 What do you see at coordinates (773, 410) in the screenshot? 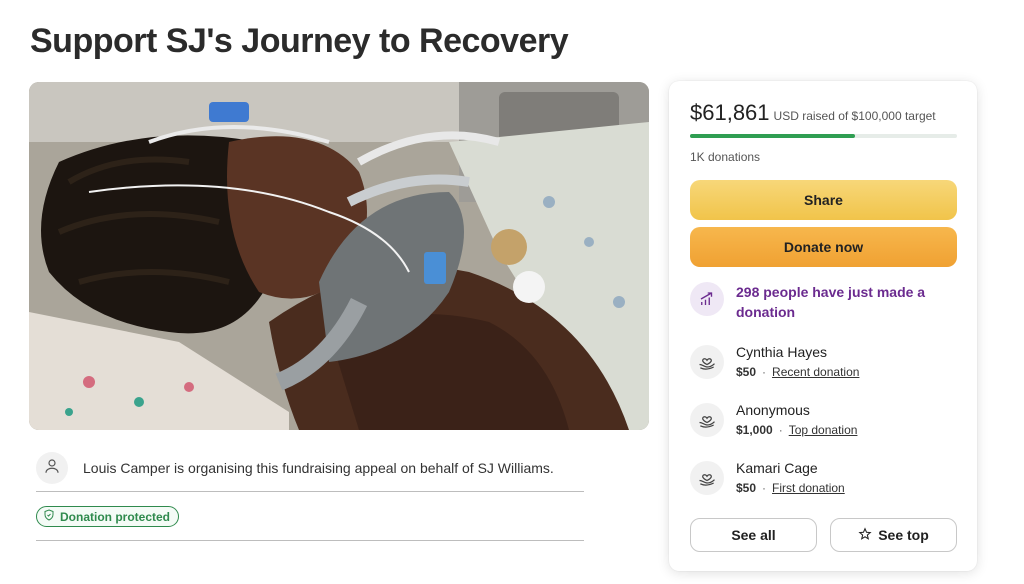
I see `donor-name: Anonymous` at bounding box center [773, 410].